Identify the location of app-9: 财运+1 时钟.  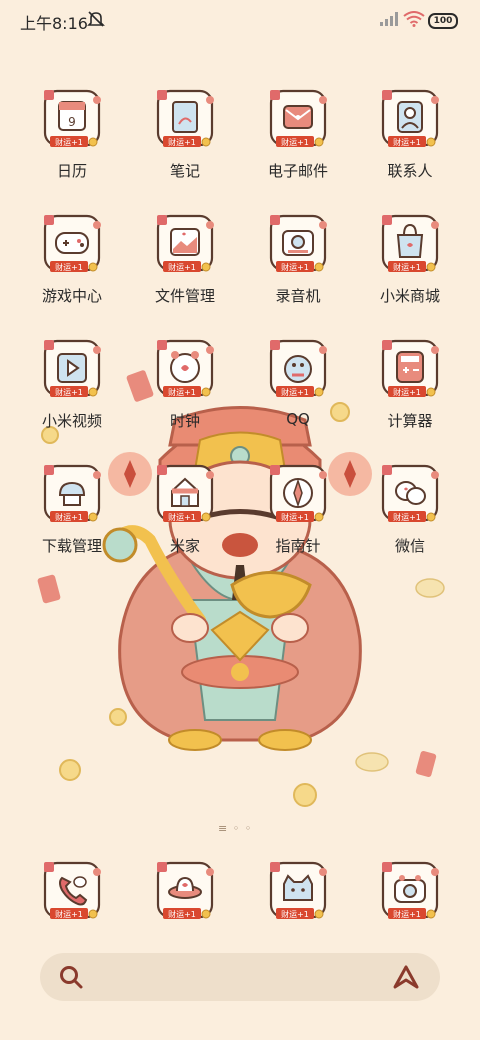
(185, 393).